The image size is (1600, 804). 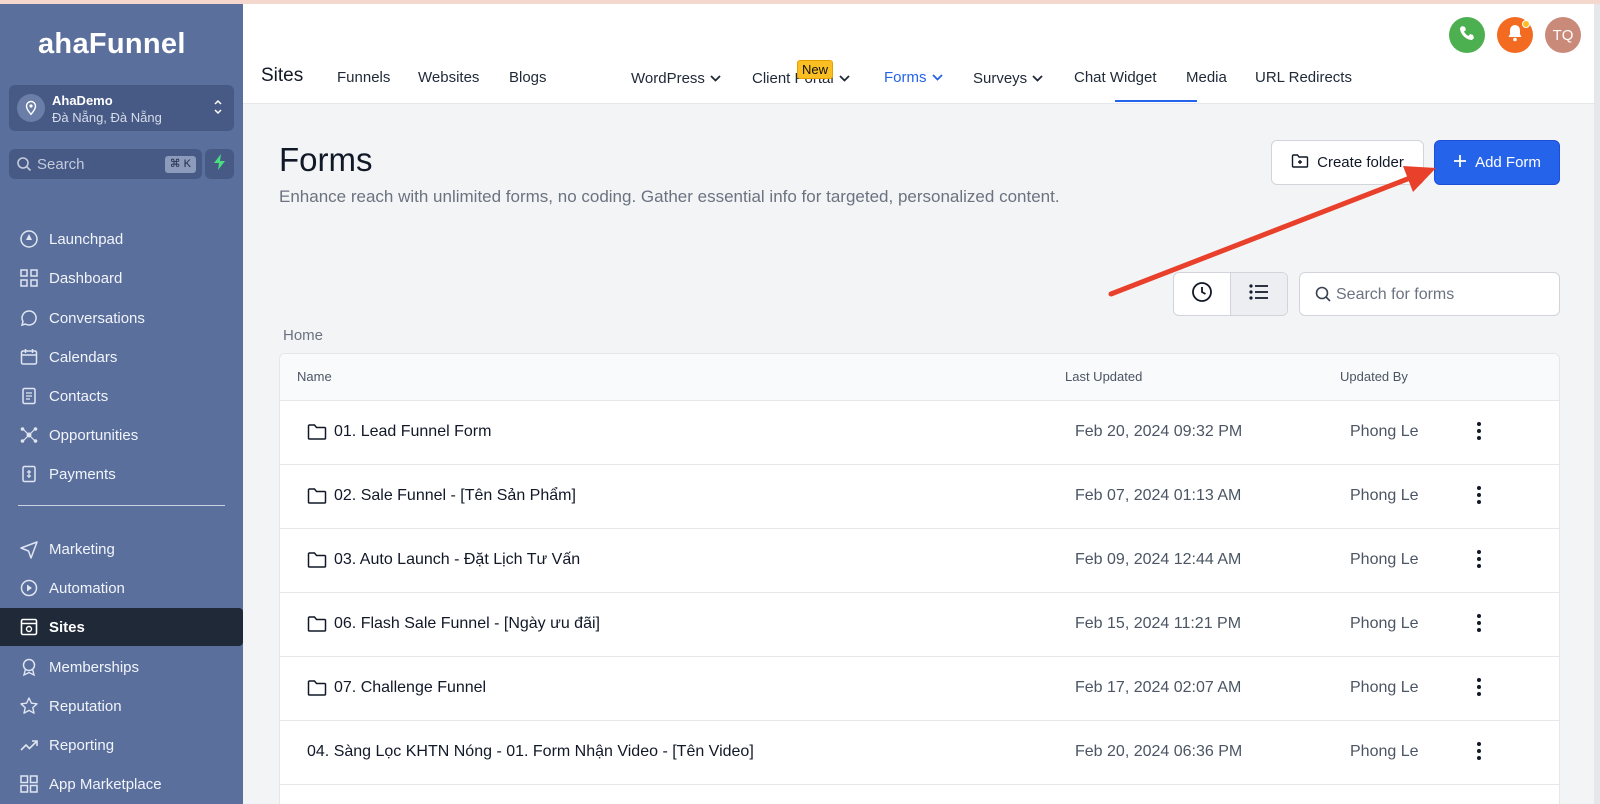 I want to click on page-title: Forms, so click(x=326, y=159).